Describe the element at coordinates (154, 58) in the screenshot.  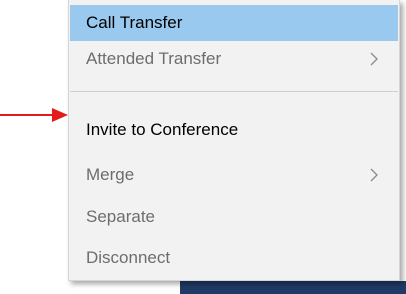
I see `menu-item-label: Attended Transfer` at that location.